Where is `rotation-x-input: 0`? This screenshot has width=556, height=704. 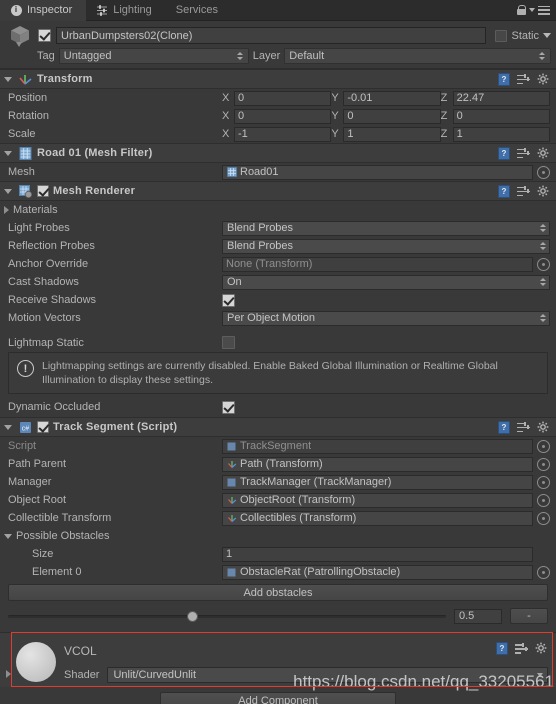
rotation-x-input: 0 is located at coordinates (283, 116).